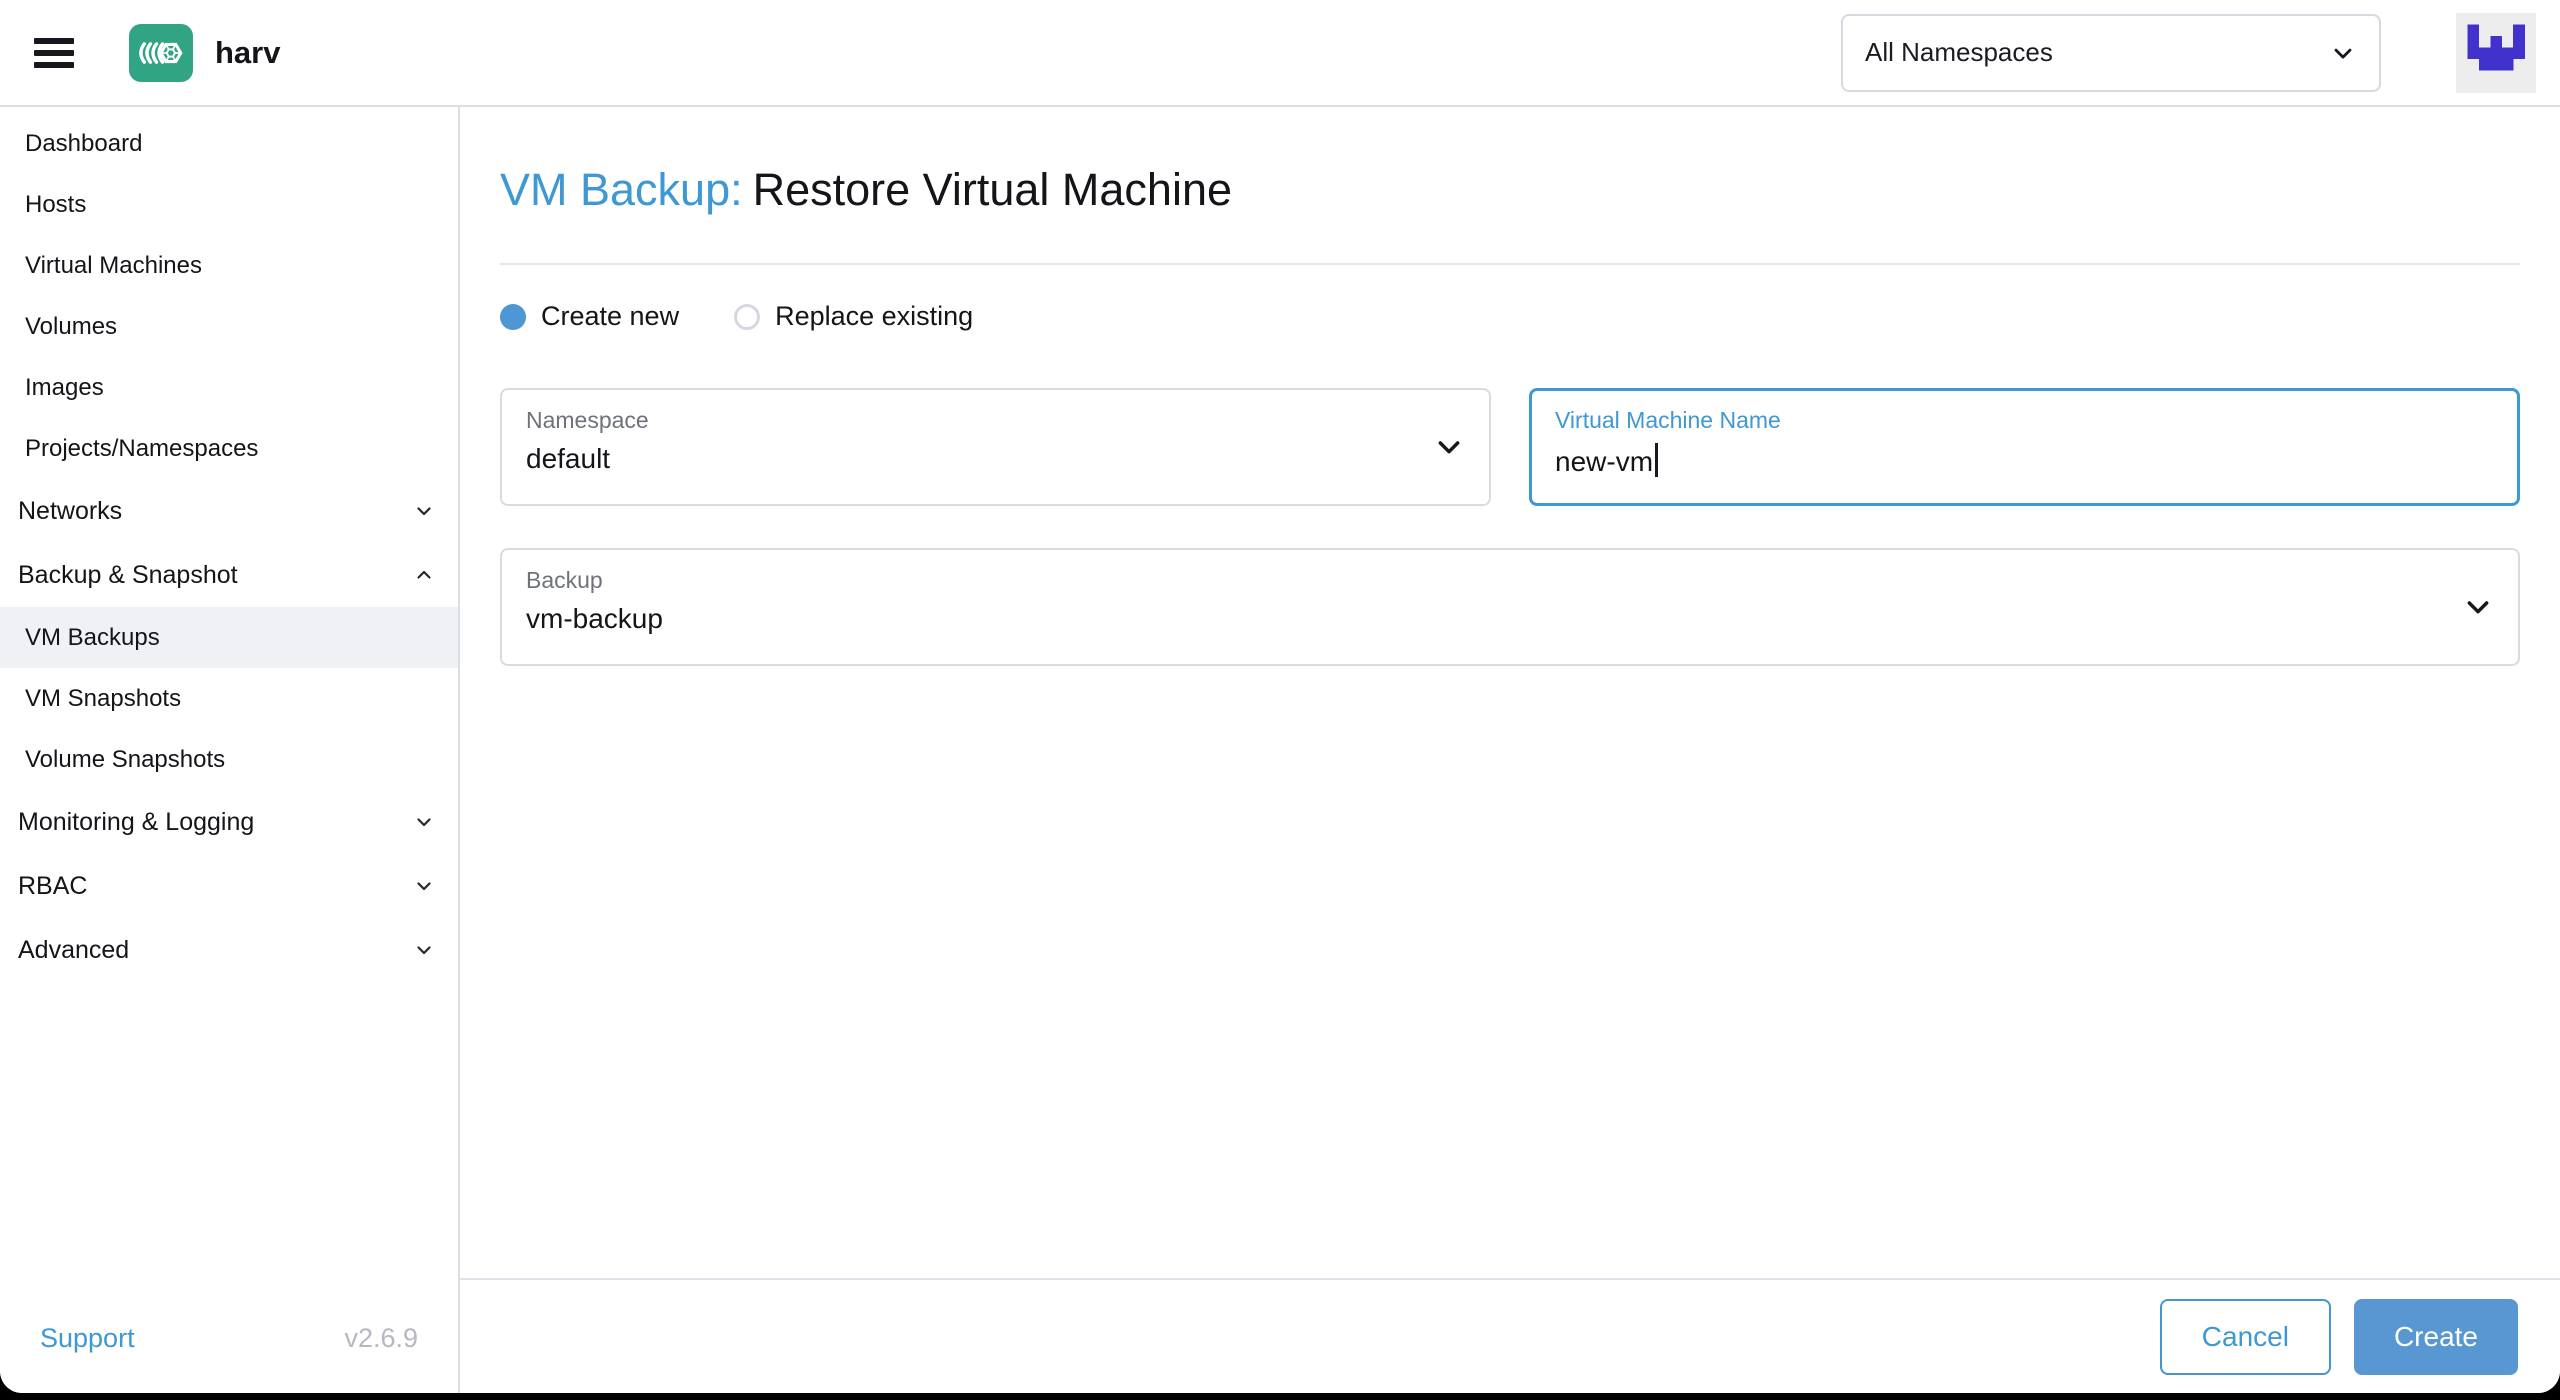 The height and width of the screenshot is (1400, 2560). I want to click on brand-name: harv, so click(248, 52).